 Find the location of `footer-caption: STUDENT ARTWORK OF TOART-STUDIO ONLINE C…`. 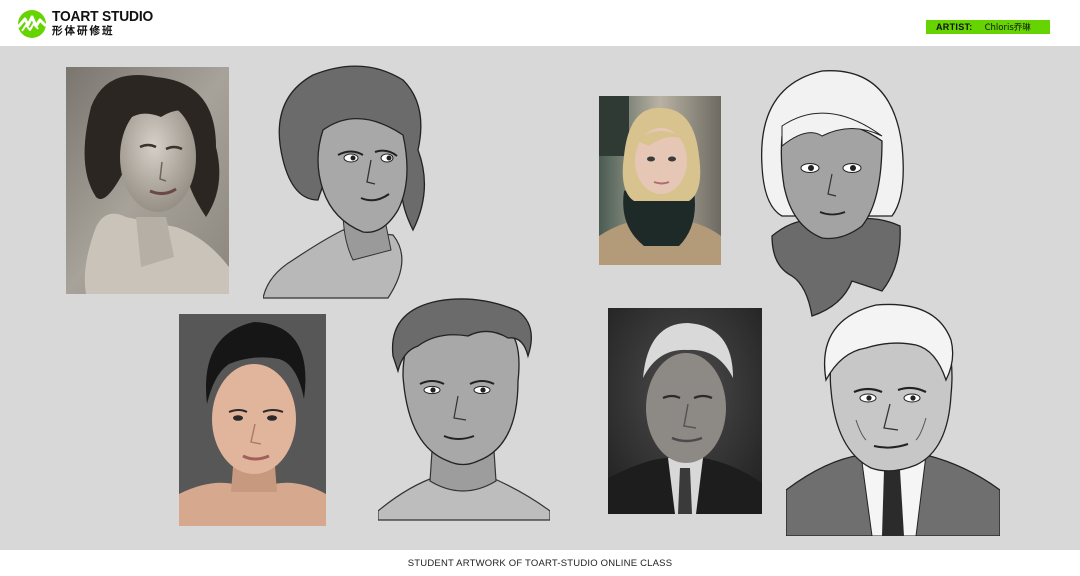

footer-caption: STUDENT ARTWORK OF TOART-STUDIO ONLINE C… is located at coordinates (540, 563).